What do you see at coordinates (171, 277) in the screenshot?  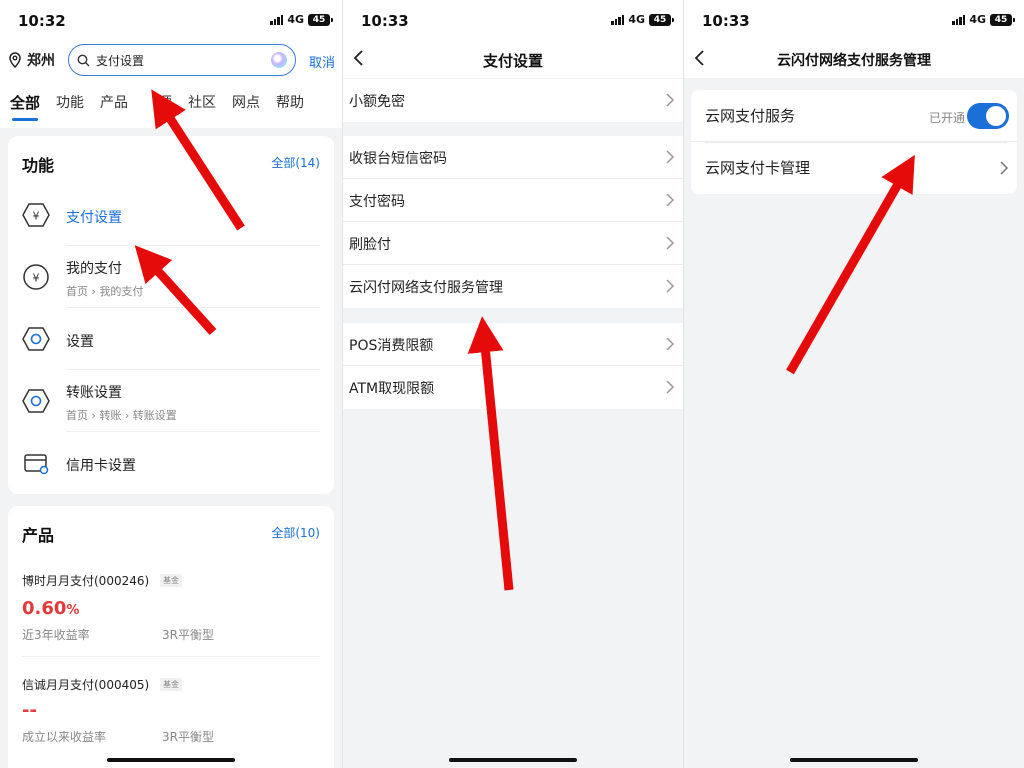 I see `function-item-my-payment: ¥ 我的支付 首页 › 我的支付` at bounding box center [171, 277].